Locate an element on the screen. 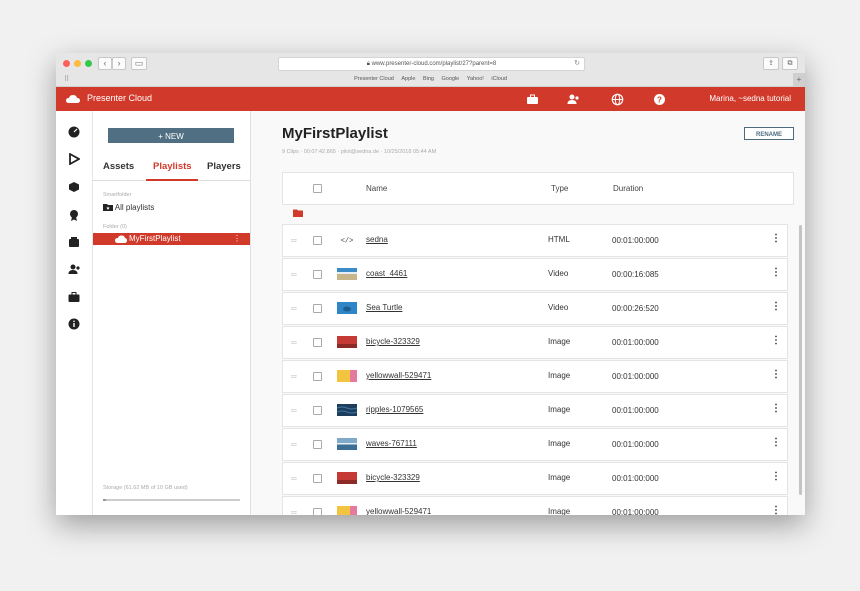 This screenshot has width=860, height=591. folder-icon is located at coordinates (298, 213).